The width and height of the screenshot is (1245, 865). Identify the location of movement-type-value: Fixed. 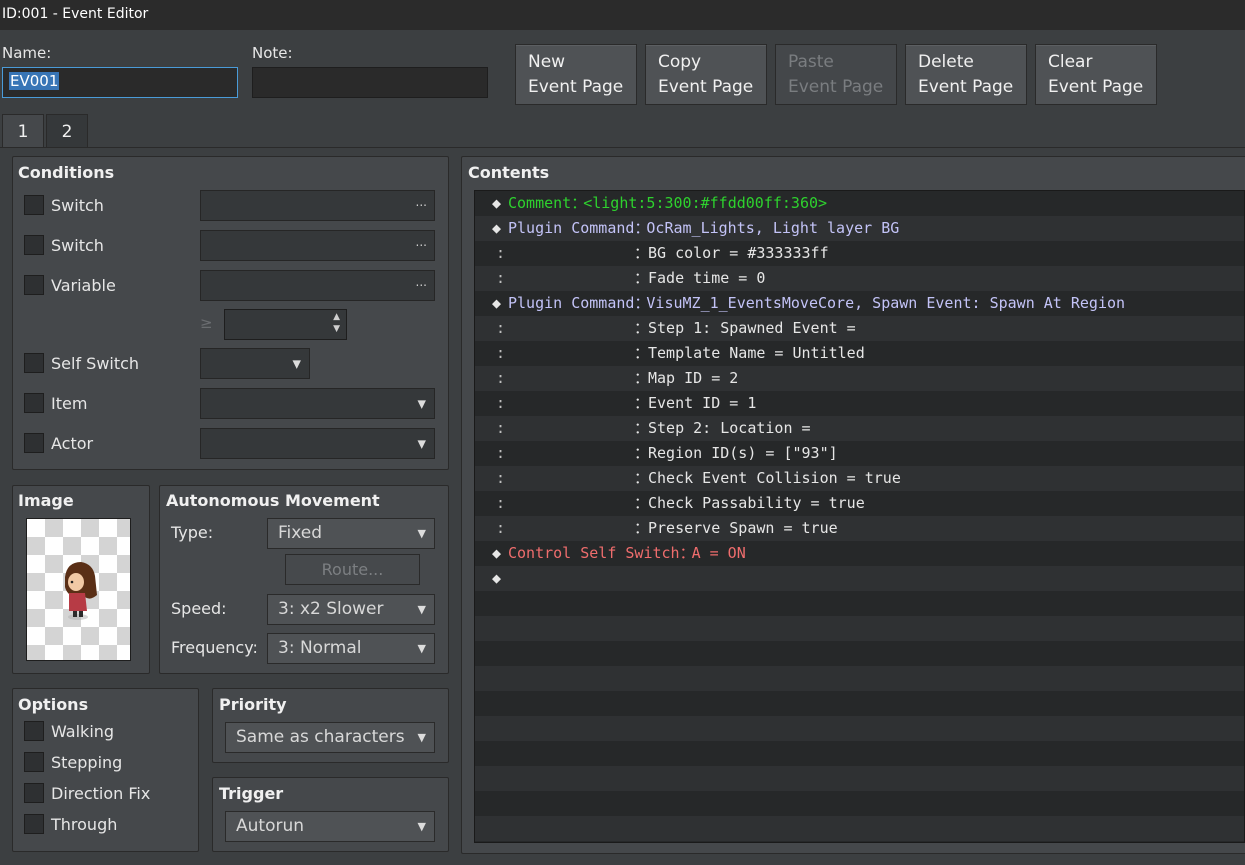
(300, 533).